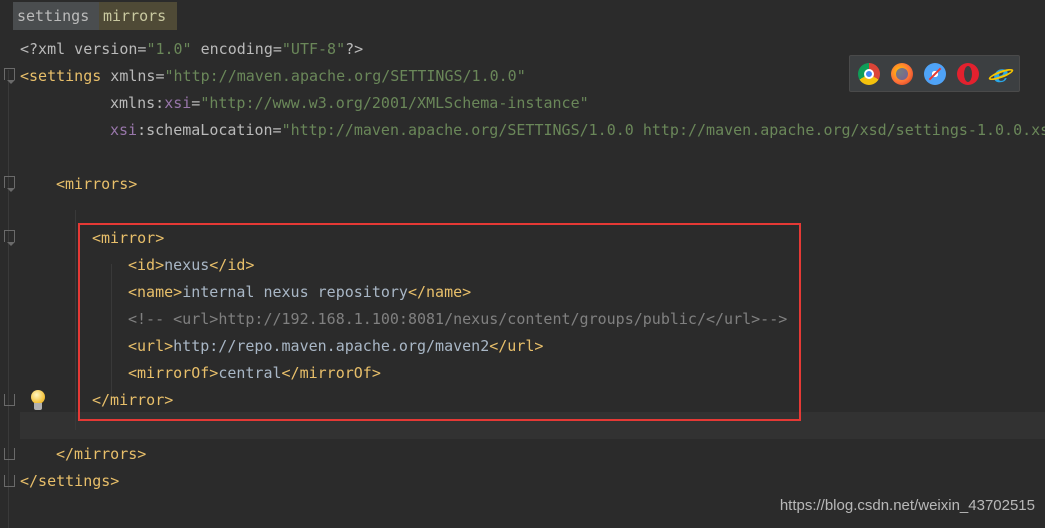 This screenshot has width=1045, height=528. Describe the element at coordinates (192, 49) in the screenshot. I see `code-line-1: <?xml version="1.0" encoding="UTF-8"?>` at that location.